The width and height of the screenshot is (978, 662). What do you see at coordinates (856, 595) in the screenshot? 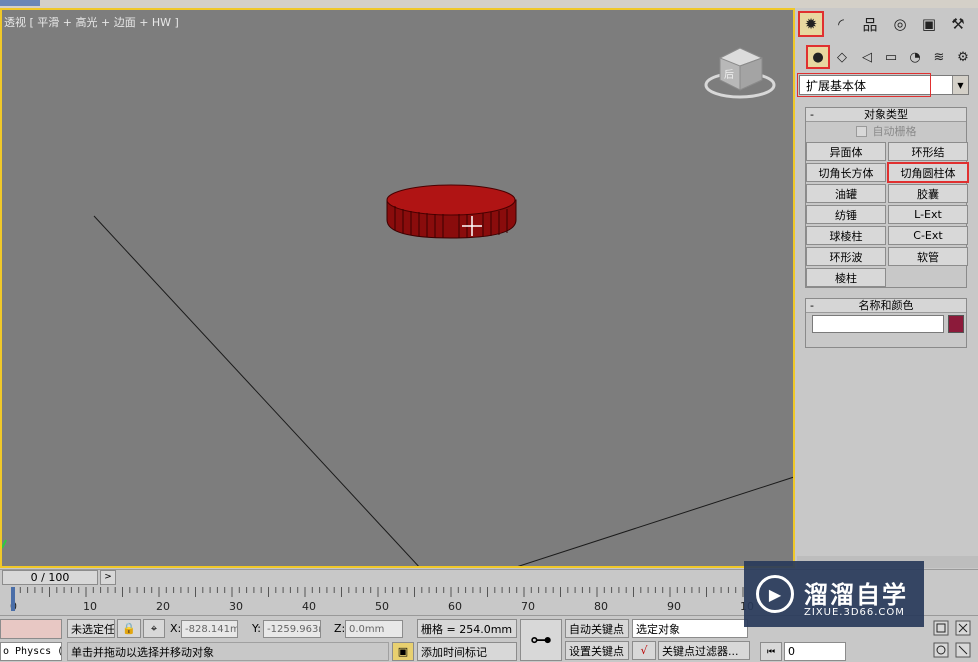
I see `watermark-title: 溜溜自学` at bounding box center [856, 595].